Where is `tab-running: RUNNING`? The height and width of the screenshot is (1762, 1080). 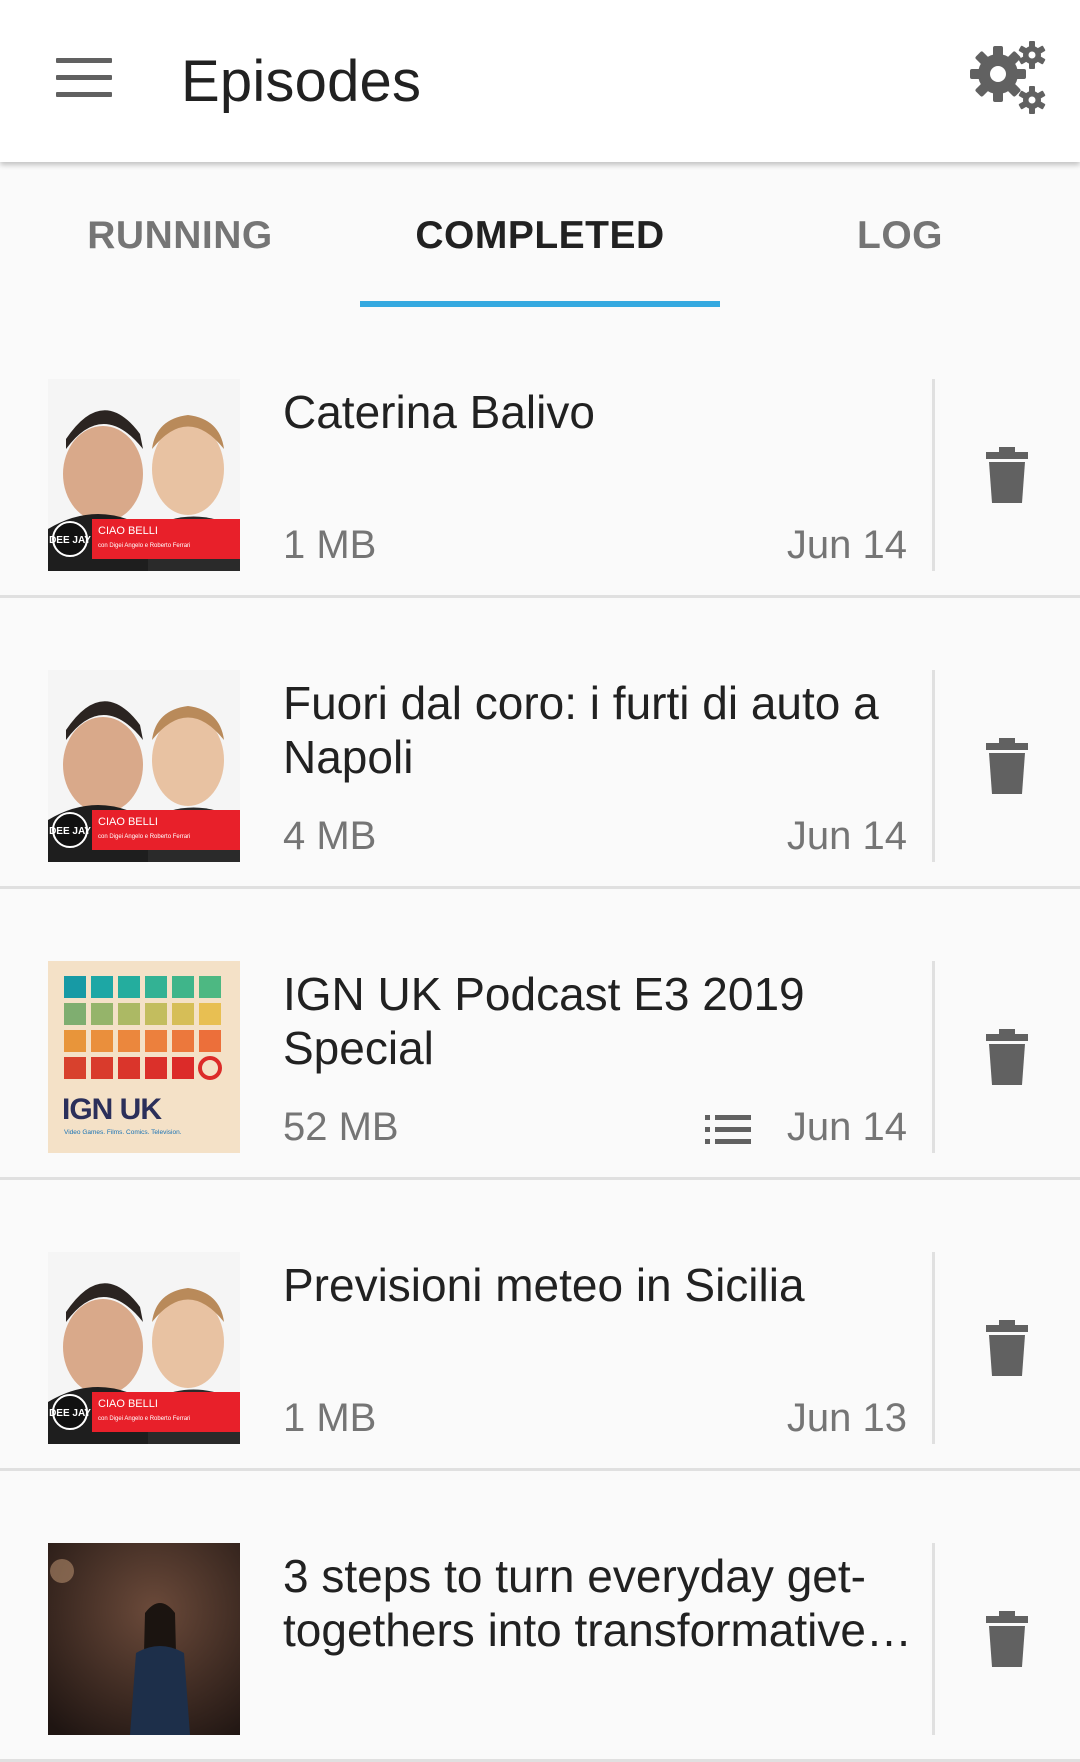 tab-running: RUNNING is located at coordinates (180, 234).